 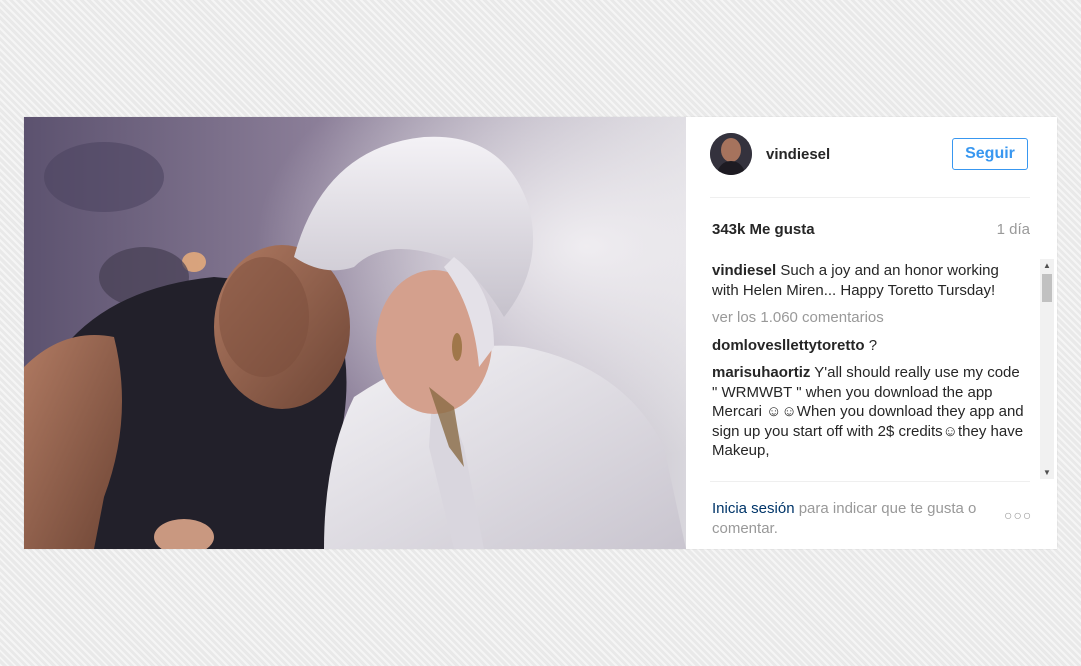 What do you see at coordinates (731, 154) in the screenshot?
I see `avatar` at bounding box center [731, 154].